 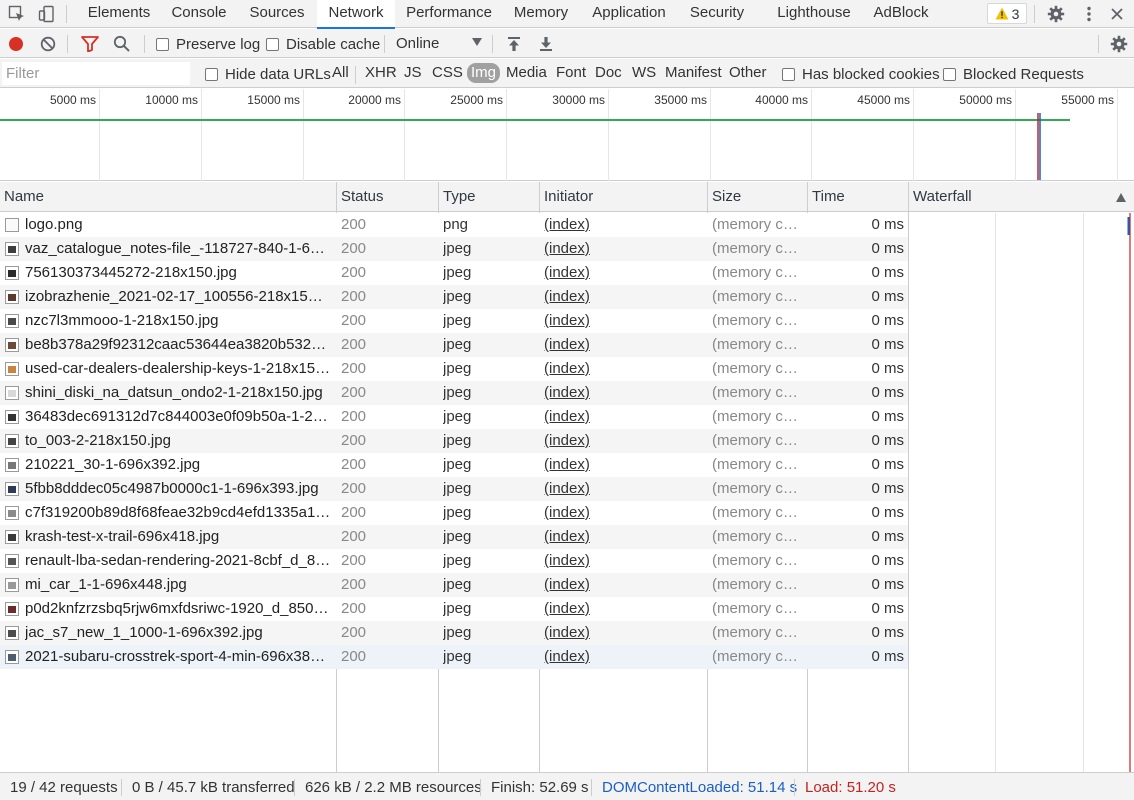 What do you see at coordinates (340, 72) in the screenshot?
I see `filter-type-all: All` at bounding box center [340, 72].